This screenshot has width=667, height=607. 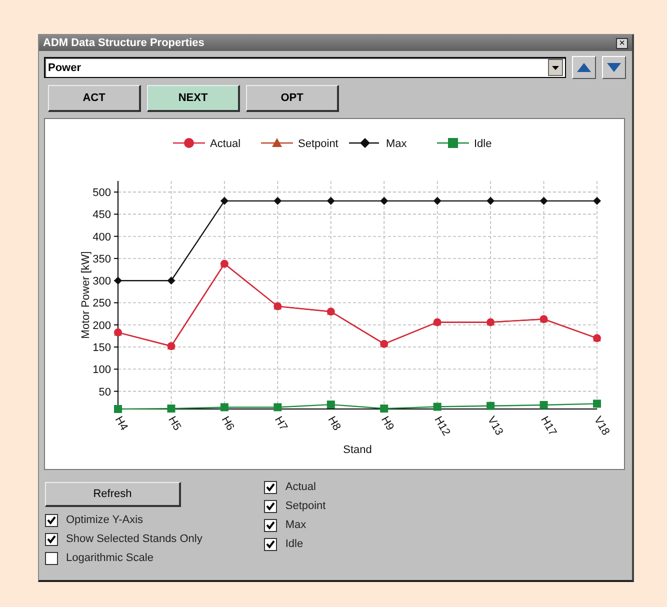 What do you see at coordinates (134, 539) in the screenshot?
I see `checkbox-label: Show Selected Stands Only` at bounding box center [134, 539].